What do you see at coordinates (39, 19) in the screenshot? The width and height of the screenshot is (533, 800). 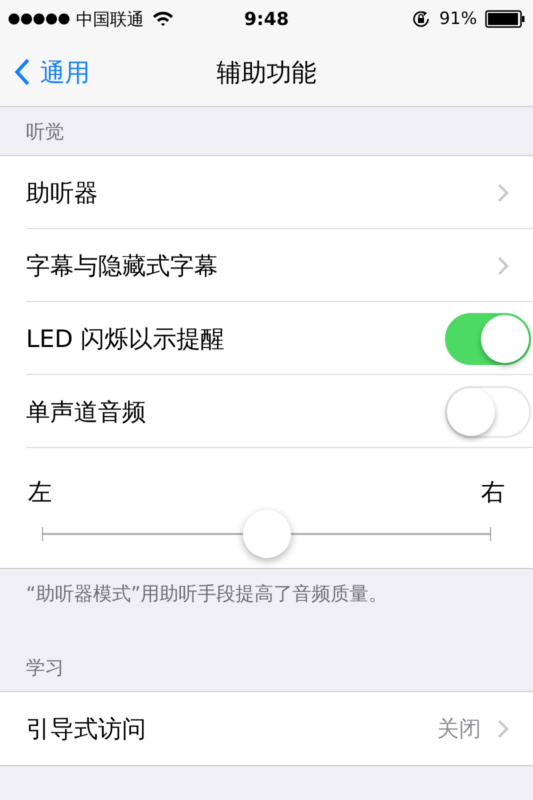 I see `signal-icon` at bounding box center [39, 19].